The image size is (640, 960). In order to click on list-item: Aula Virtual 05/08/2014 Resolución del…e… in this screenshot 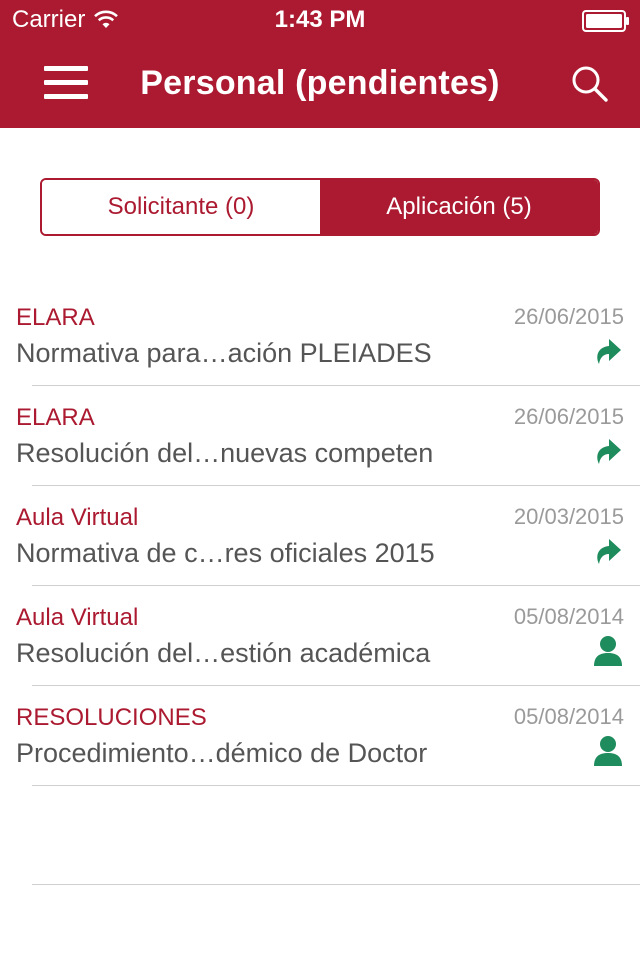, I will do `click(320, 636)`.